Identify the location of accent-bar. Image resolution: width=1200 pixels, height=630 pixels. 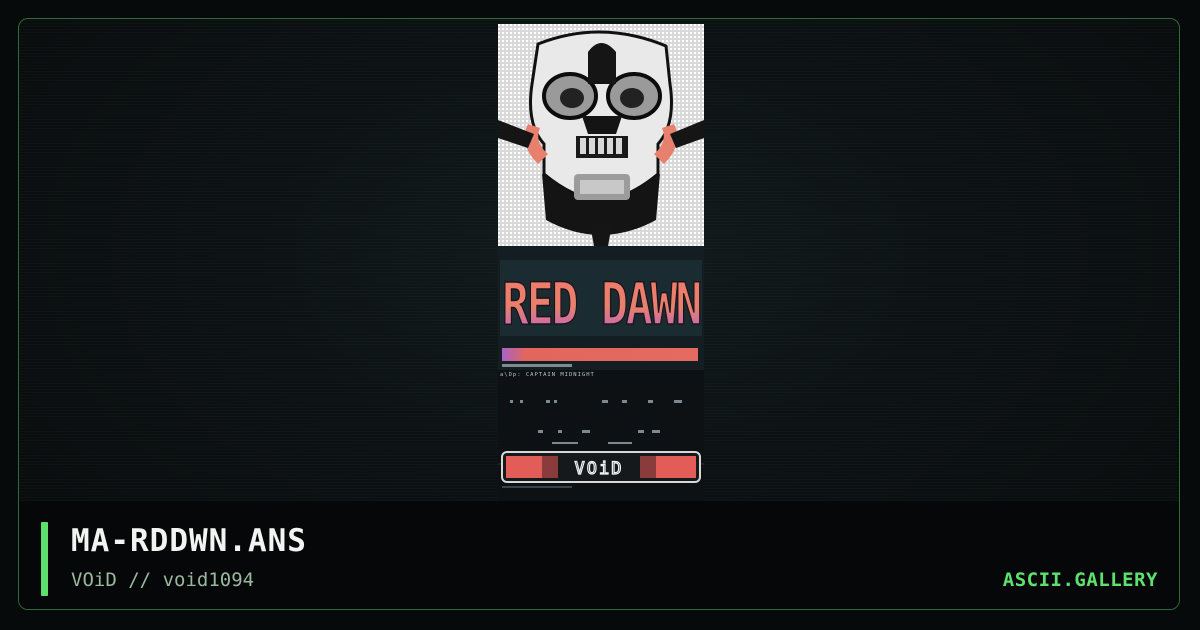
(44, 559).